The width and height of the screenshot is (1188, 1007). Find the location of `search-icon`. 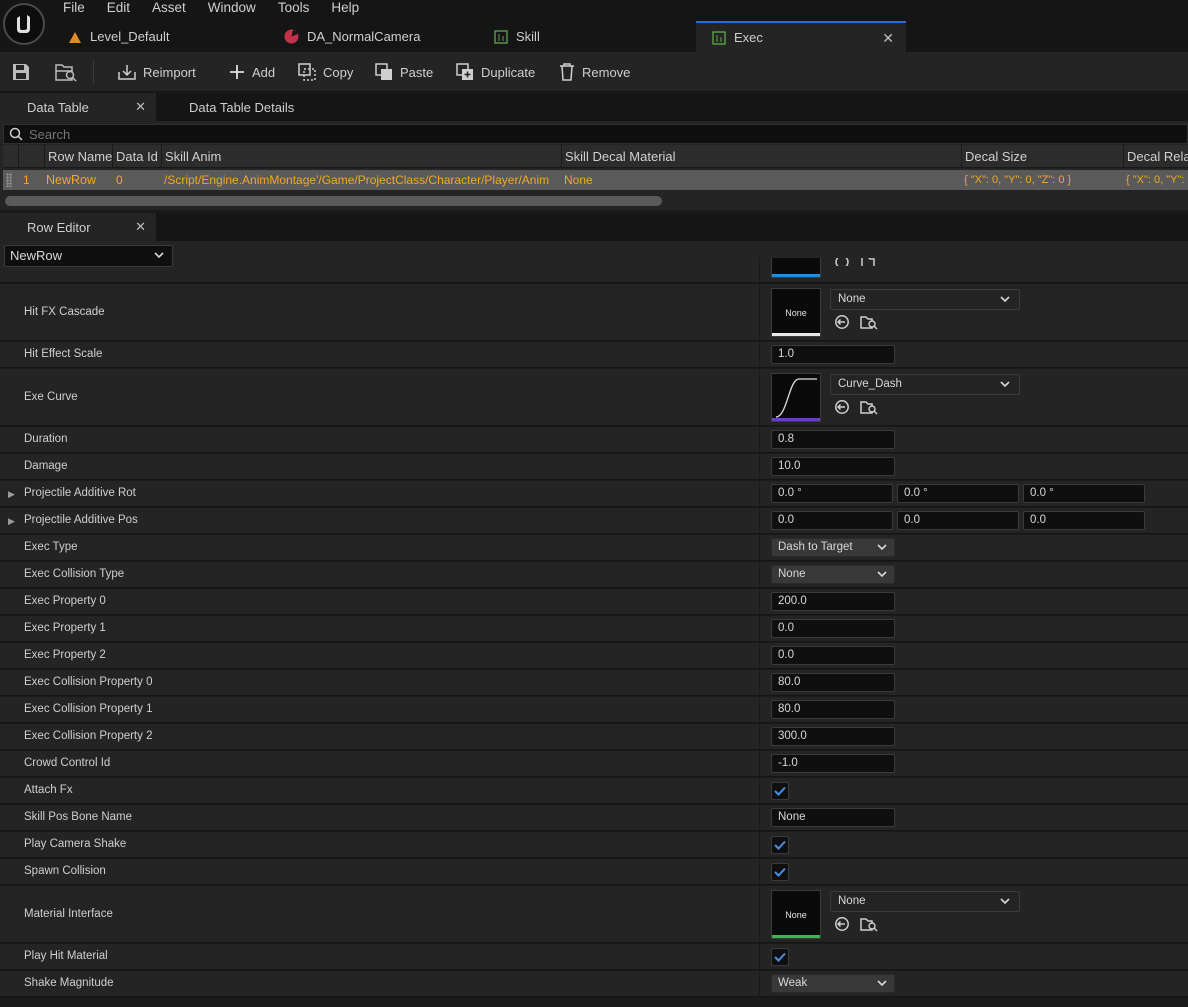

search-icon is located at coordinates (16, 134).